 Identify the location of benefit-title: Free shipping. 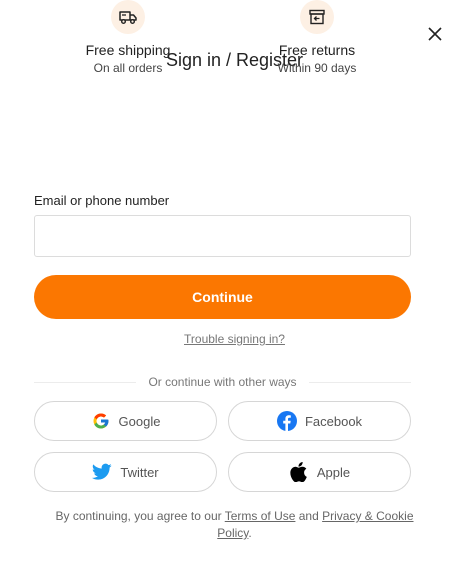
(128, 50).